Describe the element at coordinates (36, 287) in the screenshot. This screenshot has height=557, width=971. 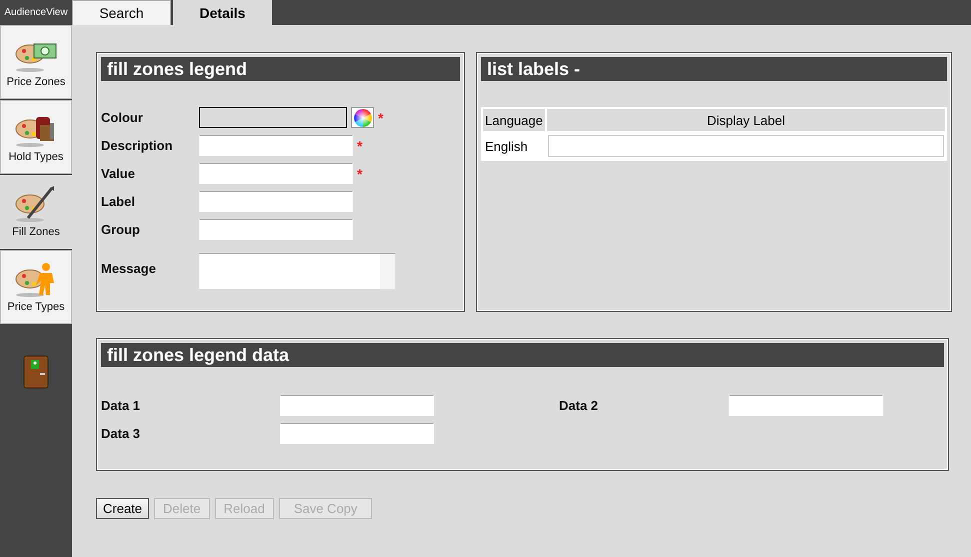
I see `sidebar-item: Price Types` at that location.